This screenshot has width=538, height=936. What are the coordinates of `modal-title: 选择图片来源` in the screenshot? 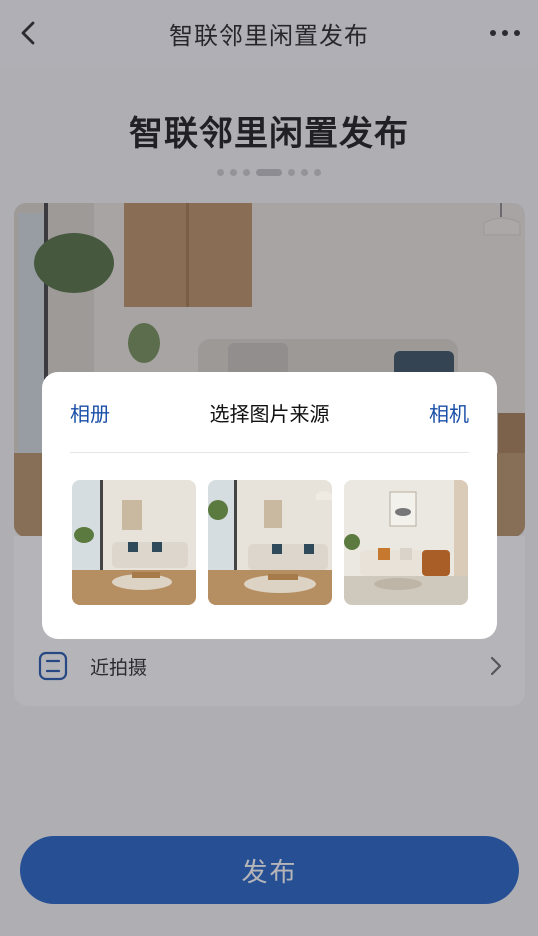 It's located at (269, 413).